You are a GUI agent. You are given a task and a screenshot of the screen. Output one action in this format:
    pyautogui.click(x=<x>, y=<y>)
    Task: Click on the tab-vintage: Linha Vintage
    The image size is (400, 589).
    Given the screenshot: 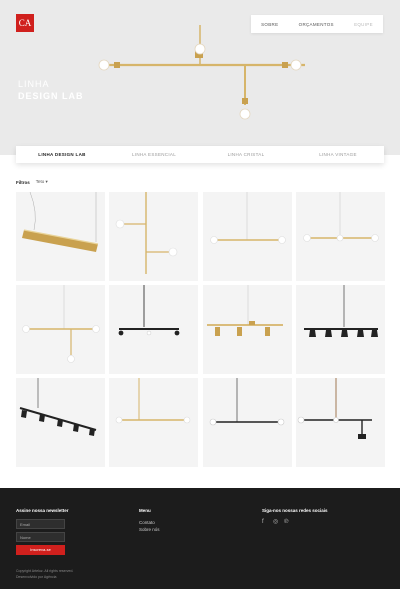 What is the action you would take?
    pyautogui.click(x=338, y=154)
    